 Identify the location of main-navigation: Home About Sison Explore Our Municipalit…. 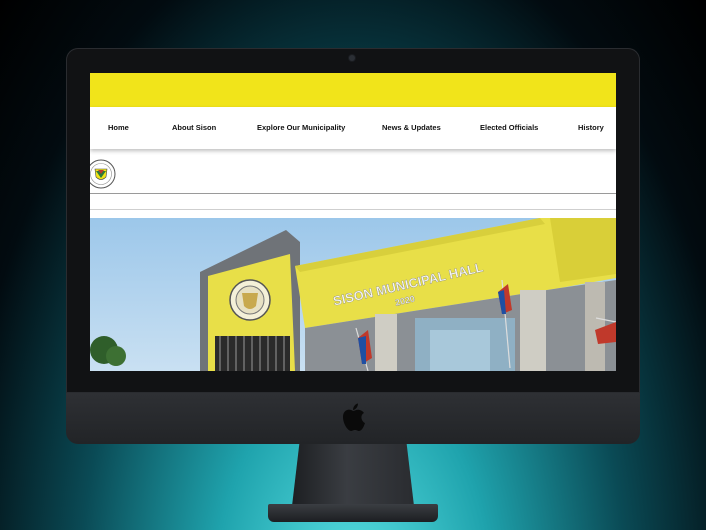
(353, 128).